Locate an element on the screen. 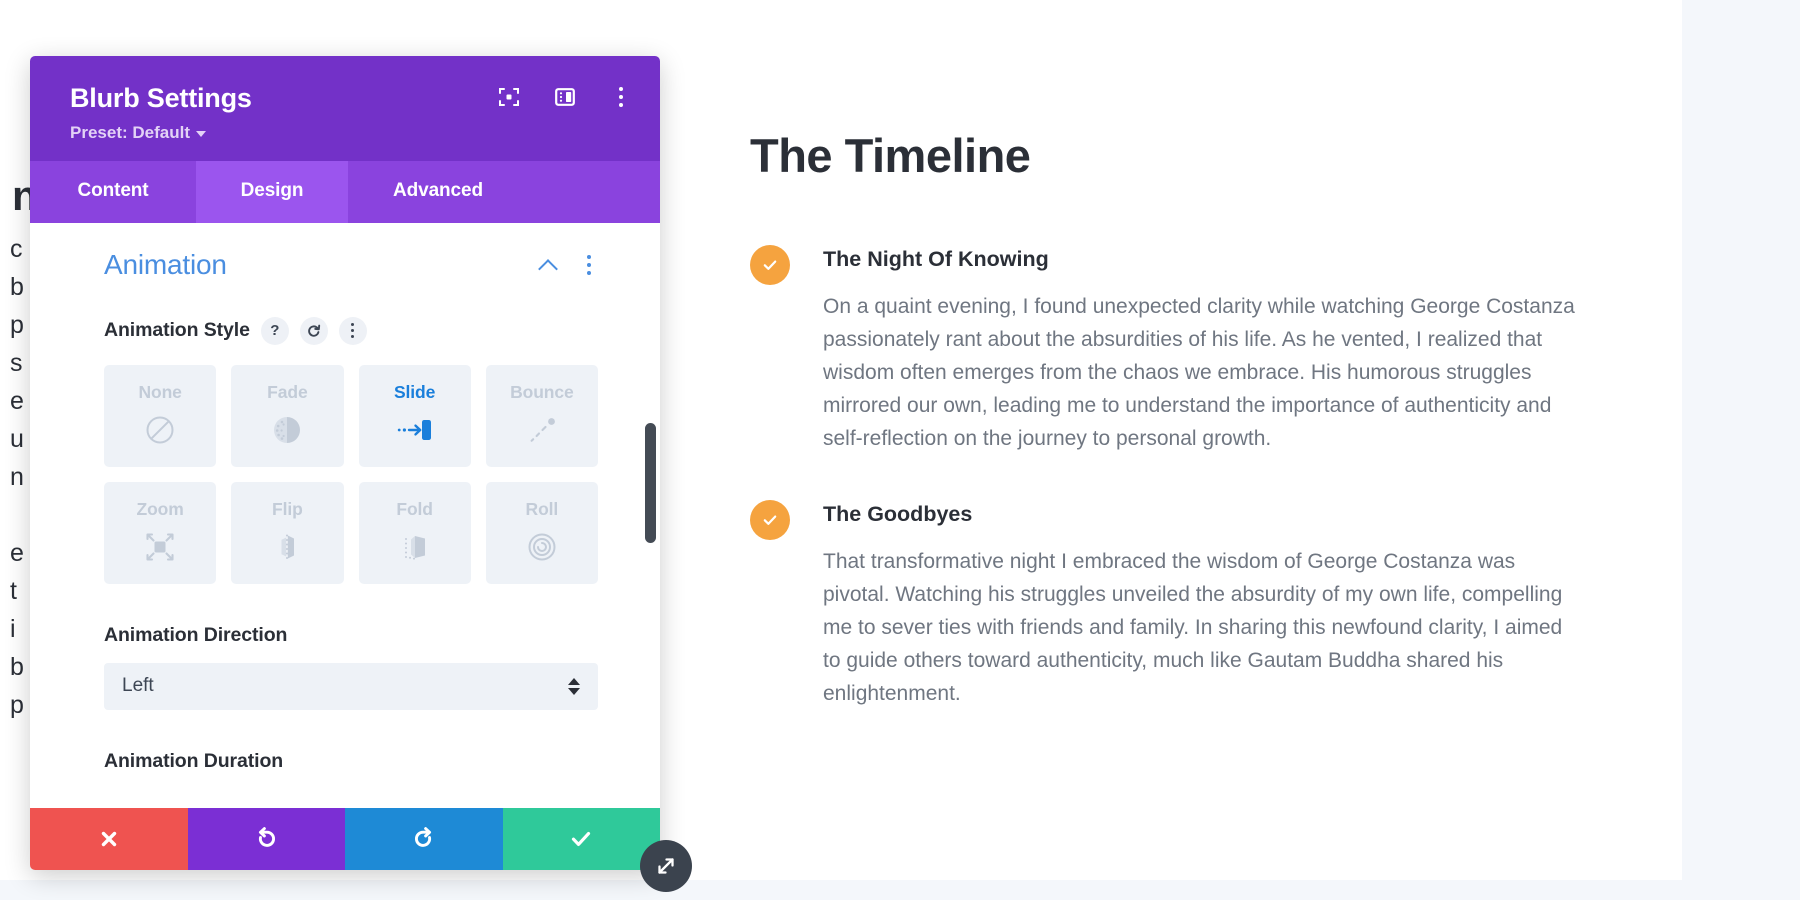 This screenshot has width=1800, height=900. roll-icon is located at coordinates (542, 547).